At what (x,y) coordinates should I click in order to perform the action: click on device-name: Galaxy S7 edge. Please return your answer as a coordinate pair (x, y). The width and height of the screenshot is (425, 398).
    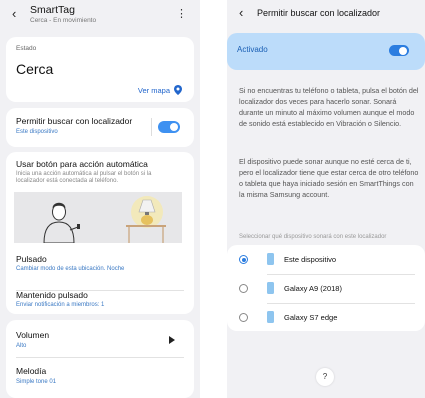
    Looking at the image, I should click on (311, 317).